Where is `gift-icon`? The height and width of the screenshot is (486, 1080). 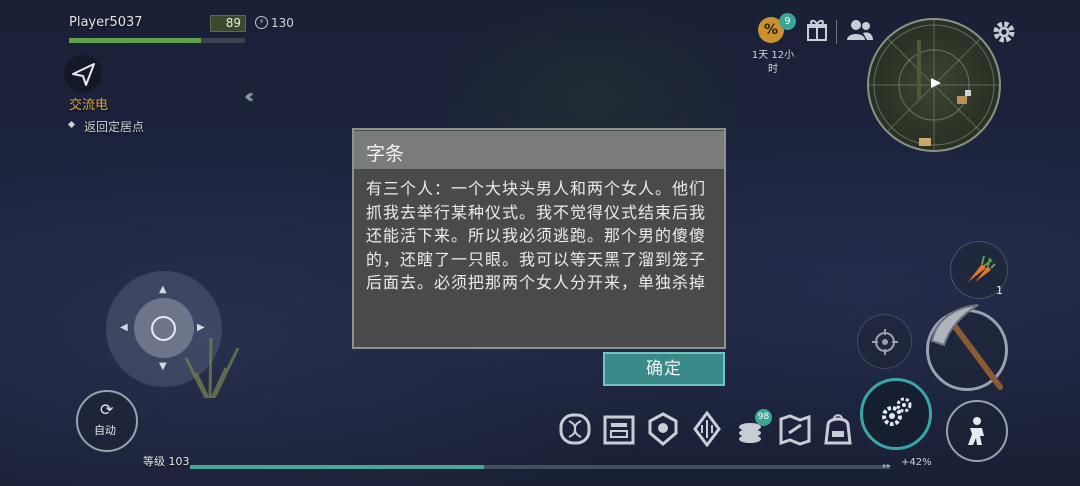
gift-icon is located at coordinates (817, 32).